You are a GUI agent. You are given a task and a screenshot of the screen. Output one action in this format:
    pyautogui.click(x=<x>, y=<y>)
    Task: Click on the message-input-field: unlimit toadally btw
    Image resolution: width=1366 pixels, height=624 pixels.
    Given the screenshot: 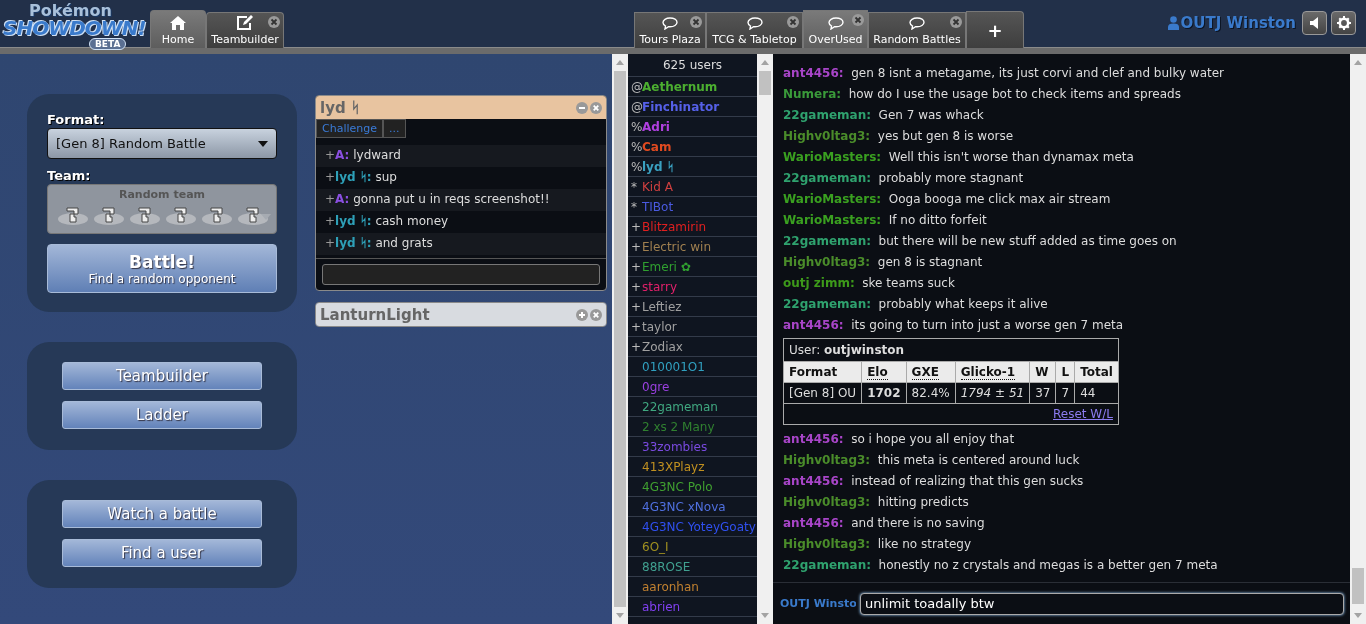 What is the action you would take?
    pyautogui.click(x=1102, y=603)
    